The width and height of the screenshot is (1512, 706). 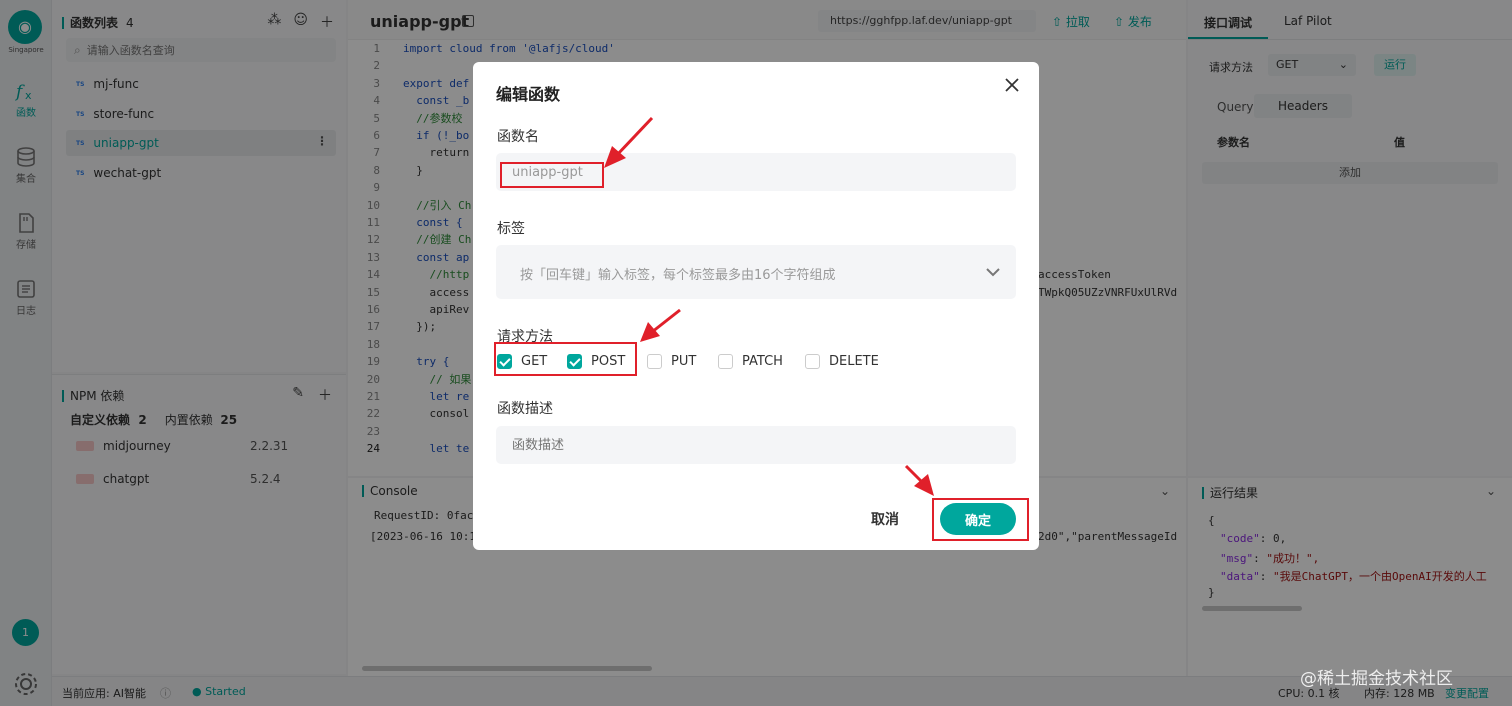 I want to click on method-checkbox-delete: DELETE, so click(x=842, y=361).